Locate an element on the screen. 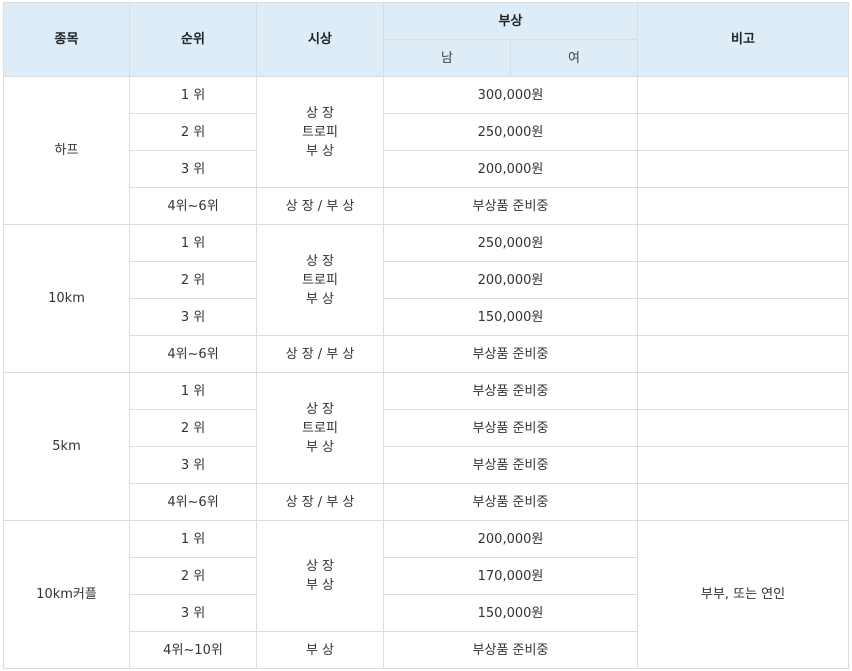  table-row: 2 위 부상품 준비중 is located at coordinates (427, 428).